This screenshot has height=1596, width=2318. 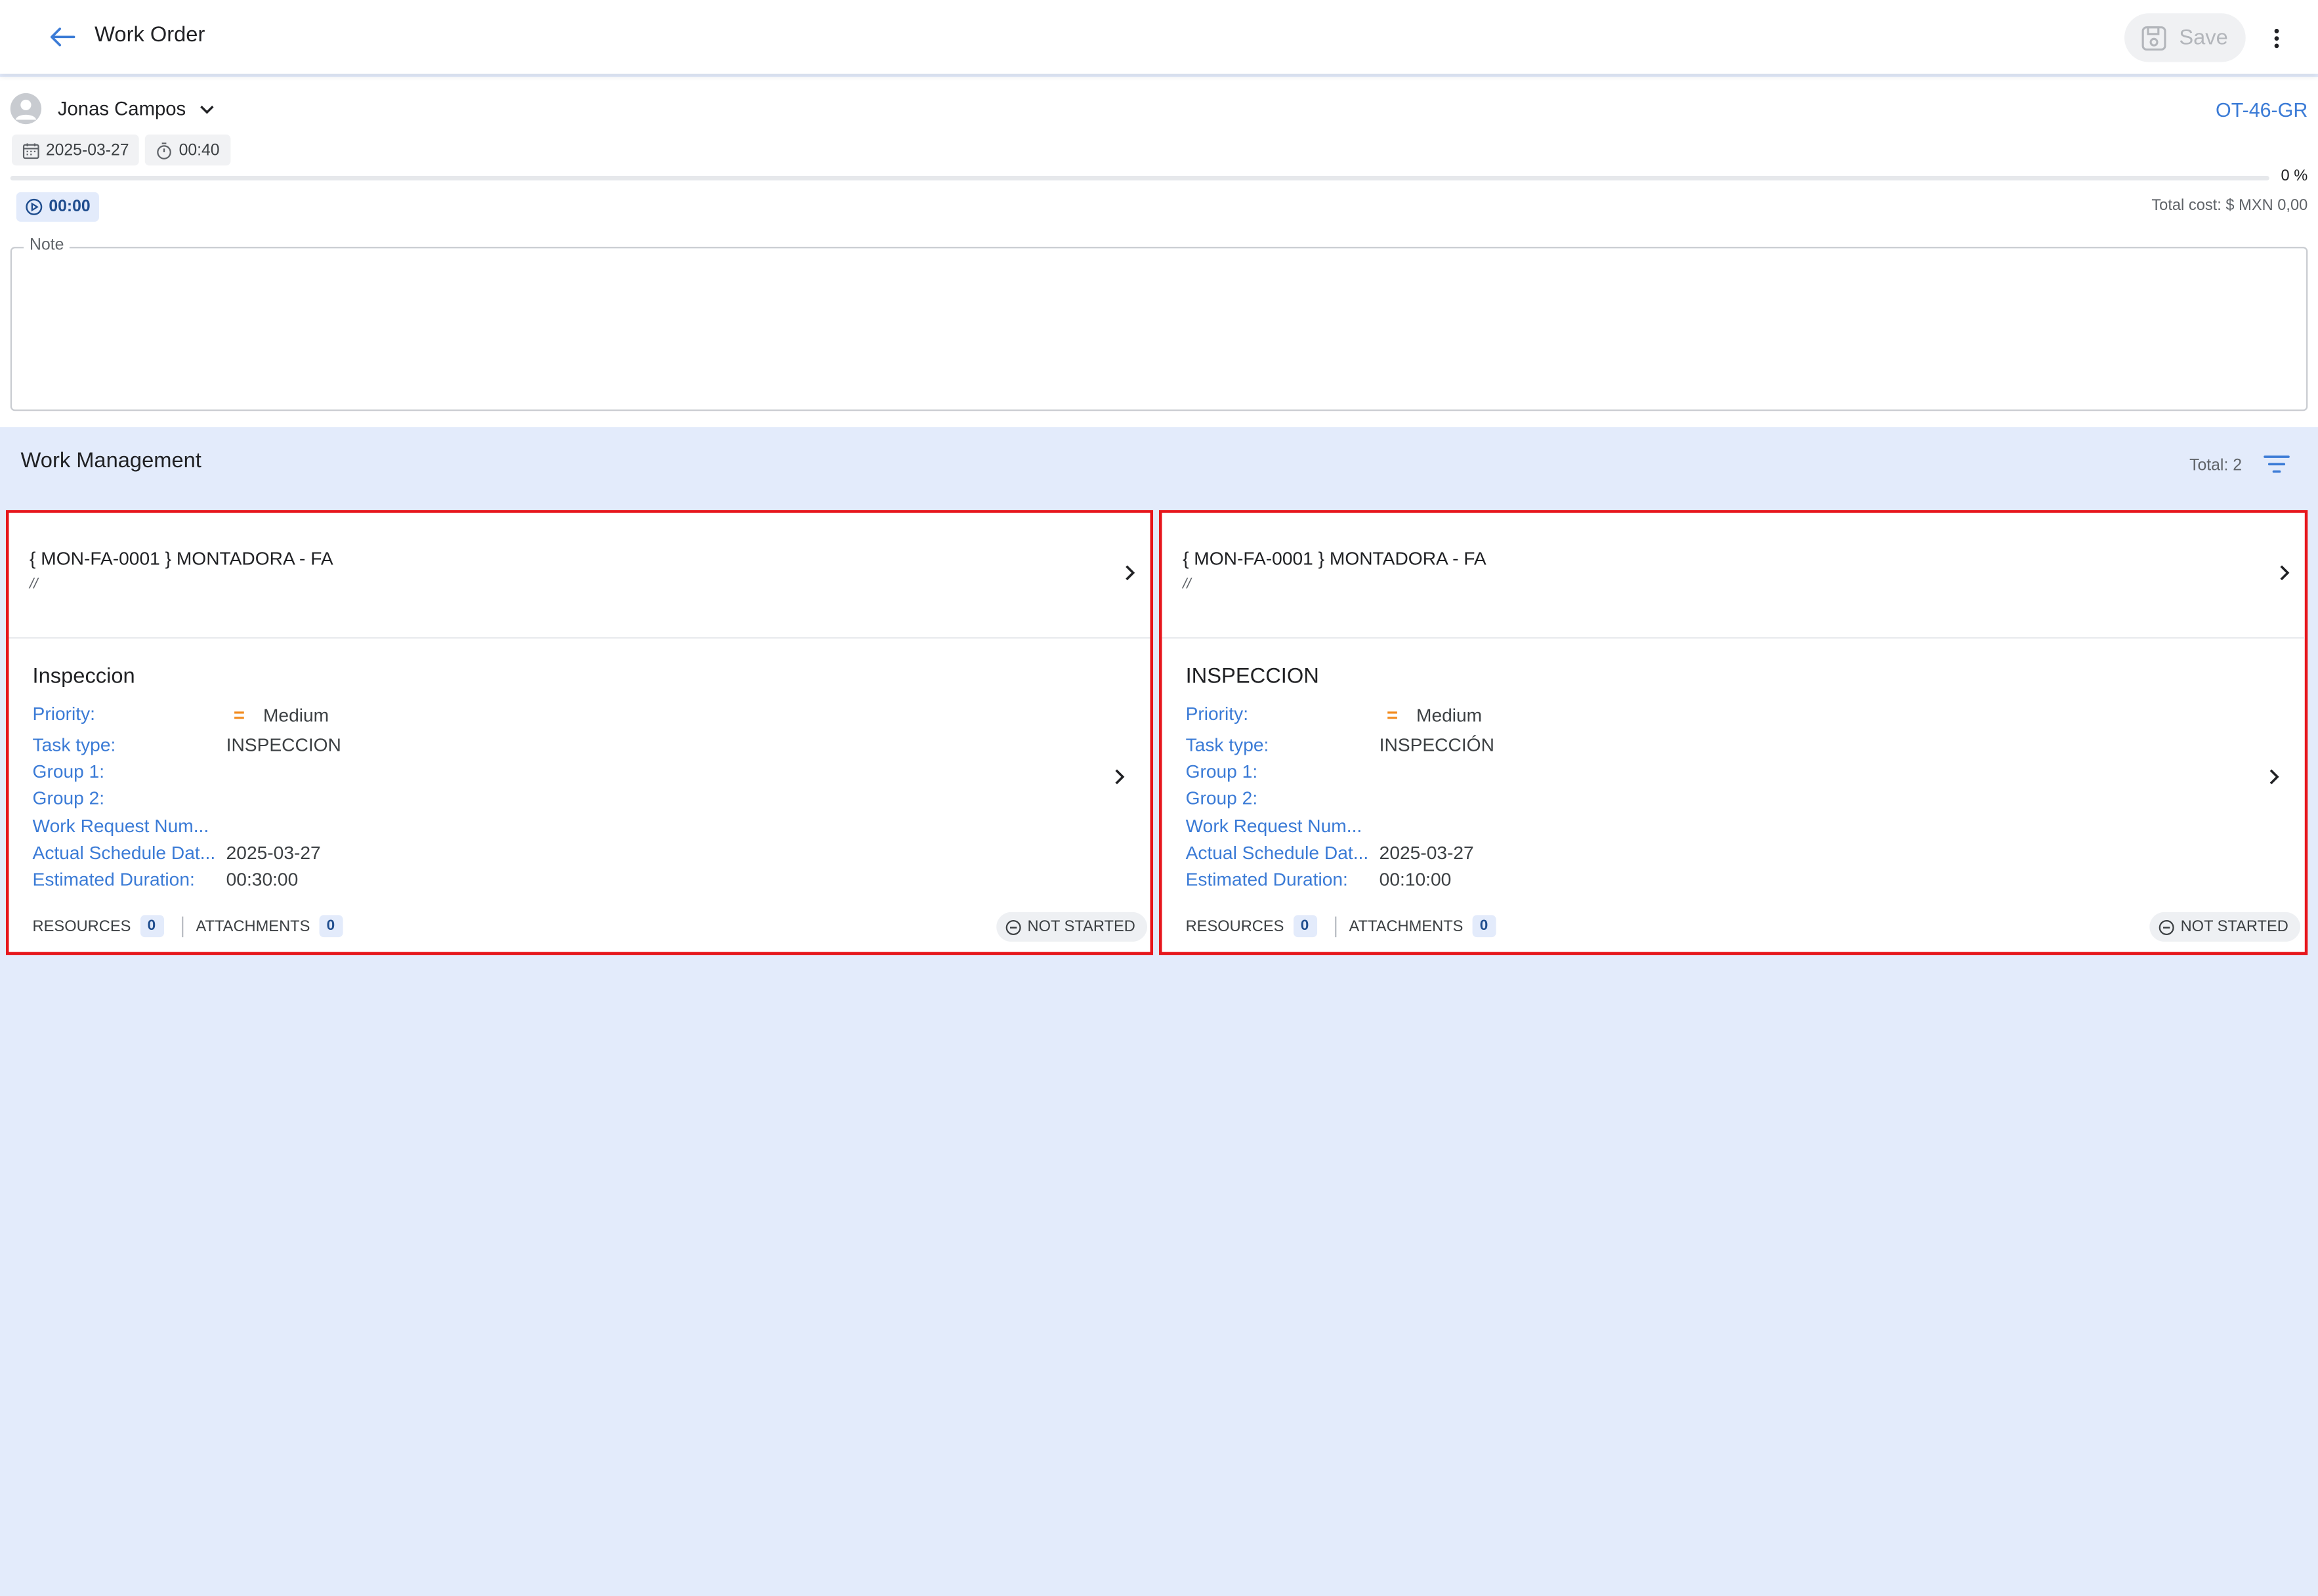 I want to click on task-name: INSPECCION, so click(x=1252, y=677).